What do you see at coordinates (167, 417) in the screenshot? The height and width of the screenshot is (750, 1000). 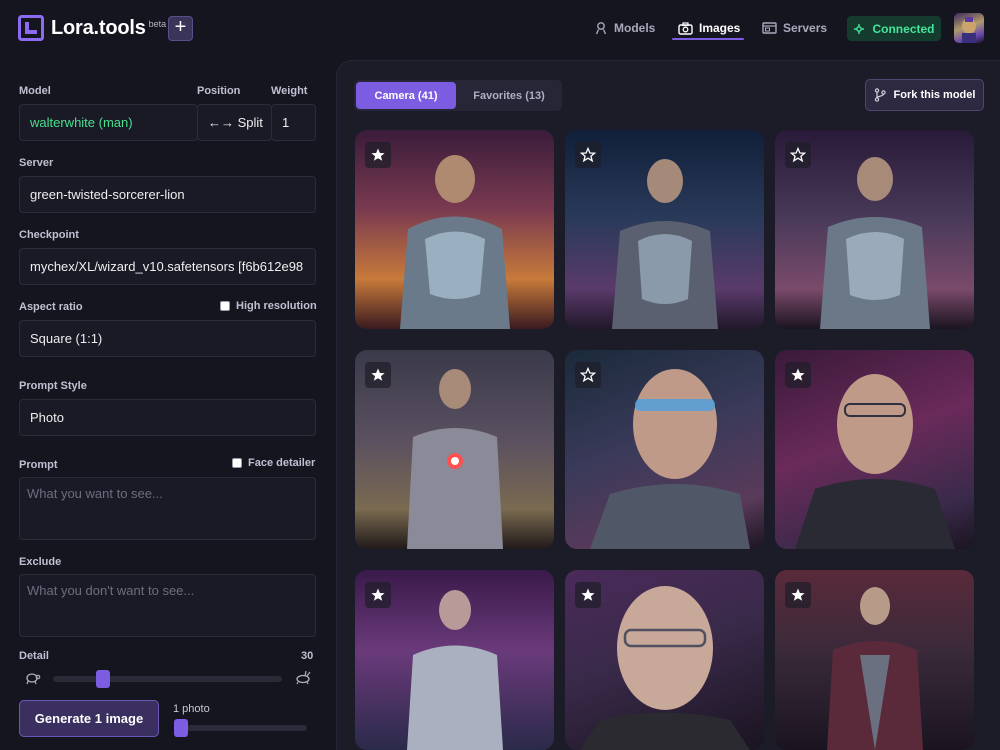 I see `prompt-style-select: Photo` at bounding box center [167, 417].